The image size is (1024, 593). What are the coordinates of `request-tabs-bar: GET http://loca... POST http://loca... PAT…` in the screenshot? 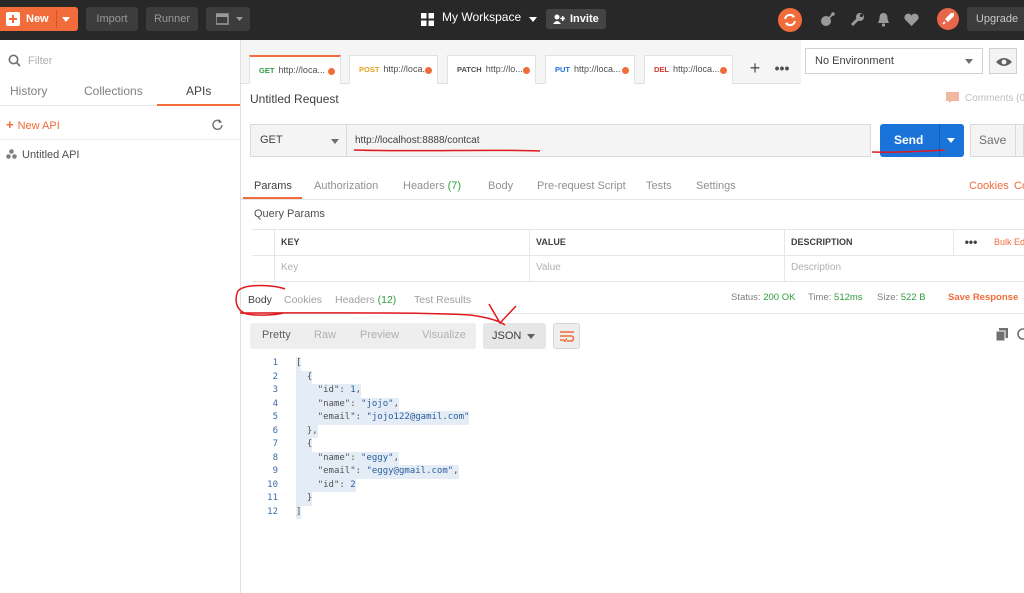 It's located at (521, 62).